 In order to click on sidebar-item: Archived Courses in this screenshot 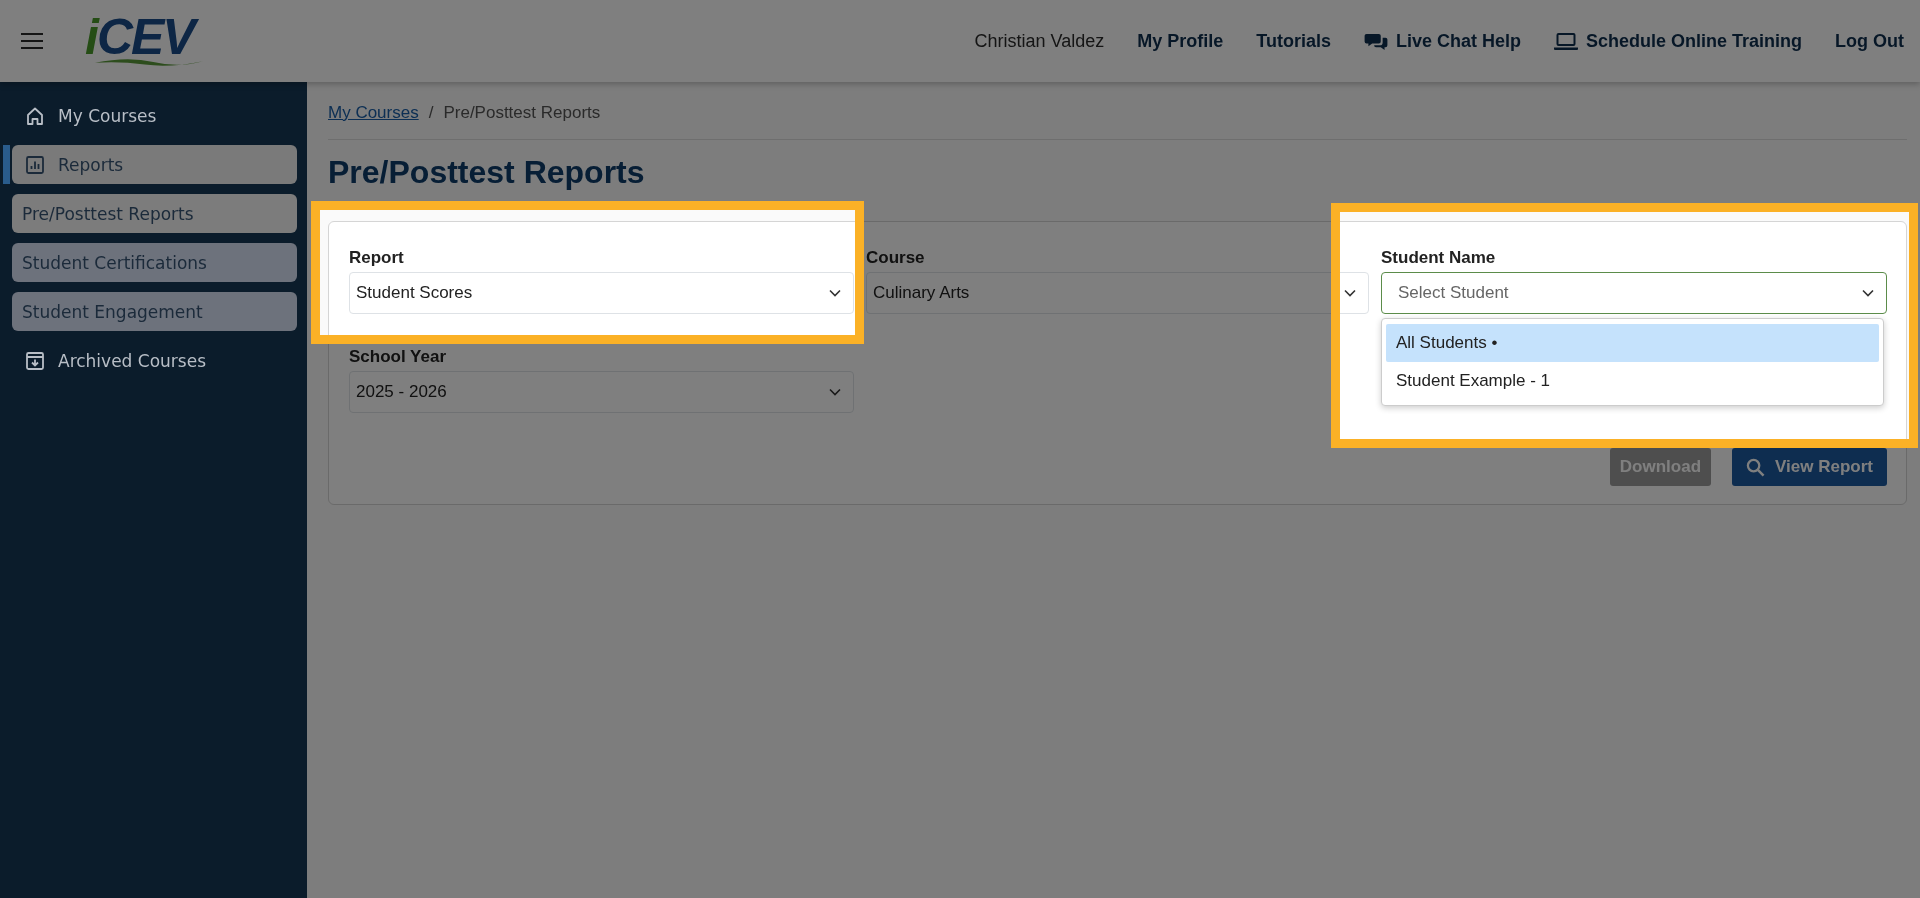, I will do `click(154, 360)`.